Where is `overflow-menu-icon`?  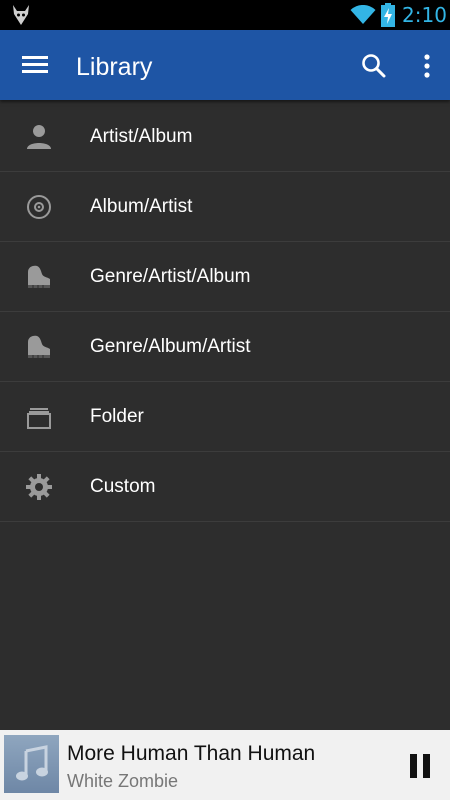 overflow-menu-icon is located at coordinates (427, 66).